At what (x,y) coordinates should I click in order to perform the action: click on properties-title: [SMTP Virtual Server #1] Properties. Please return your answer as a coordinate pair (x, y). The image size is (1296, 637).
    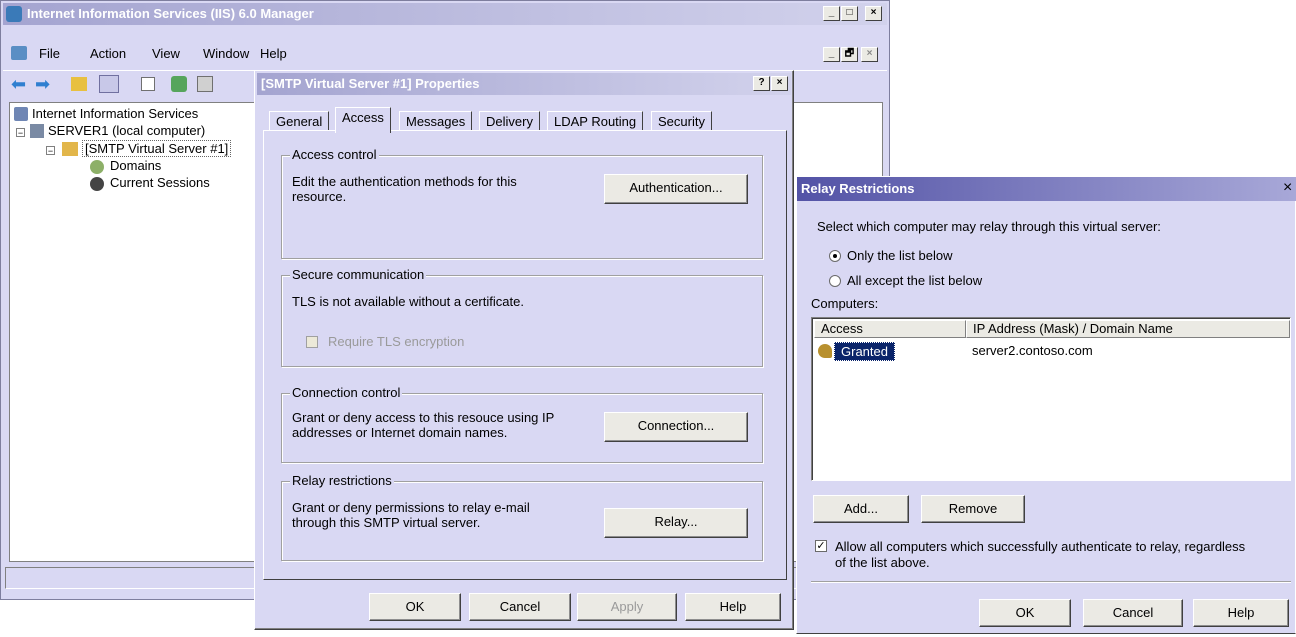
    Looking at the image, I should click on (370, 83).